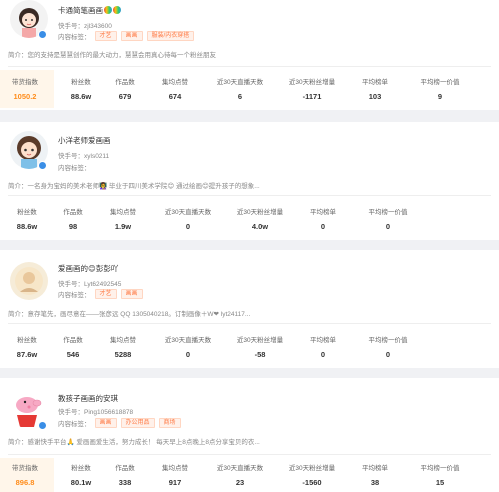 The width and height of the screenshot is (499, 492). Describe the element at coordinates (125, 476) in the screenshot. I see `stat-works: 作品数 338` at that location.